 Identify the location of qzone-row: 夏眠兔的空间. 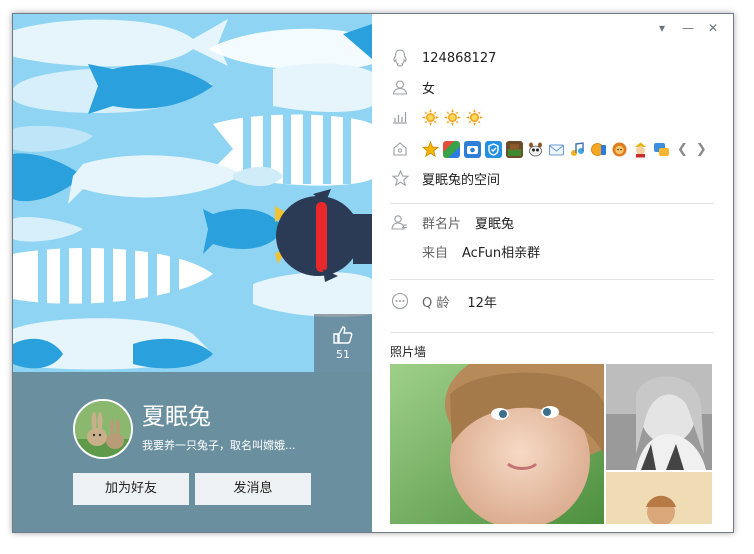
(445, 178).